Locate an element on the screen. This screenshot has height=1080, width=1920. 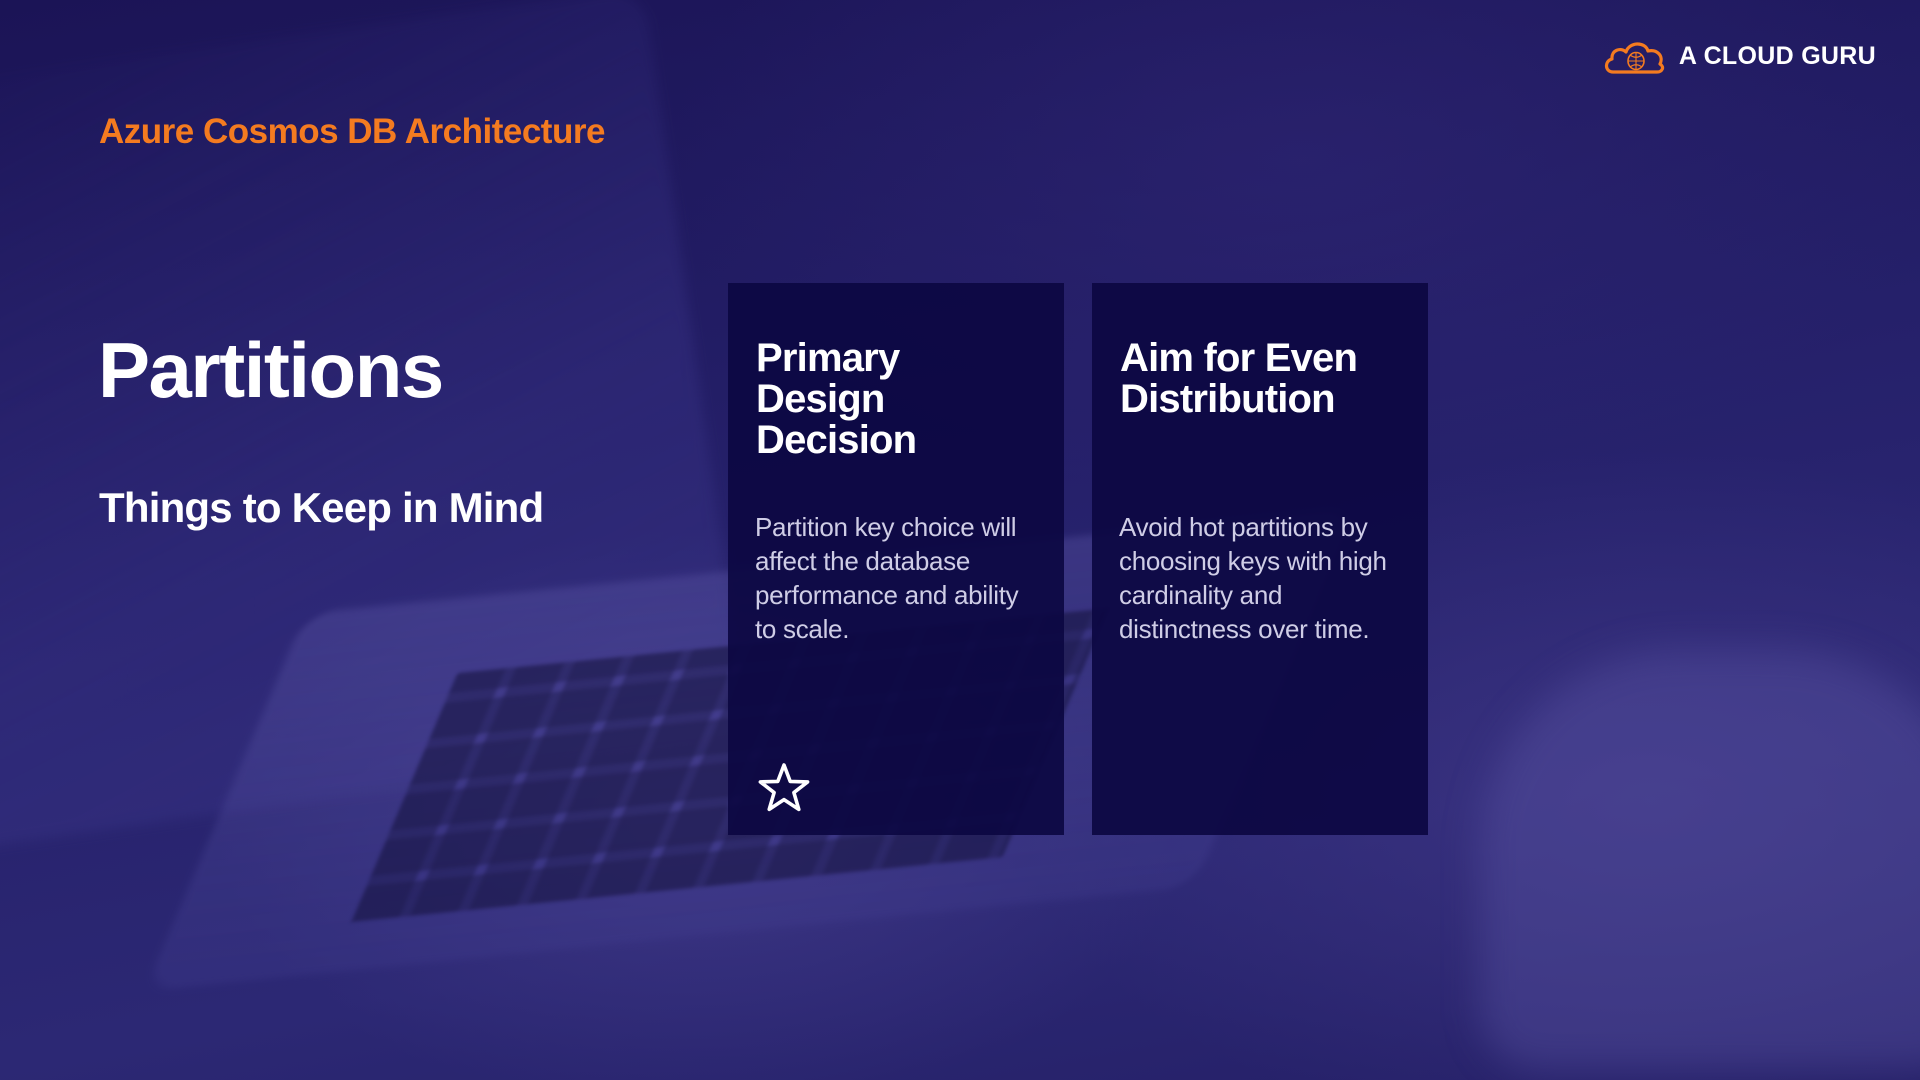
logo-text: A CLOUD GURU is located at coordinates (1777, 55).